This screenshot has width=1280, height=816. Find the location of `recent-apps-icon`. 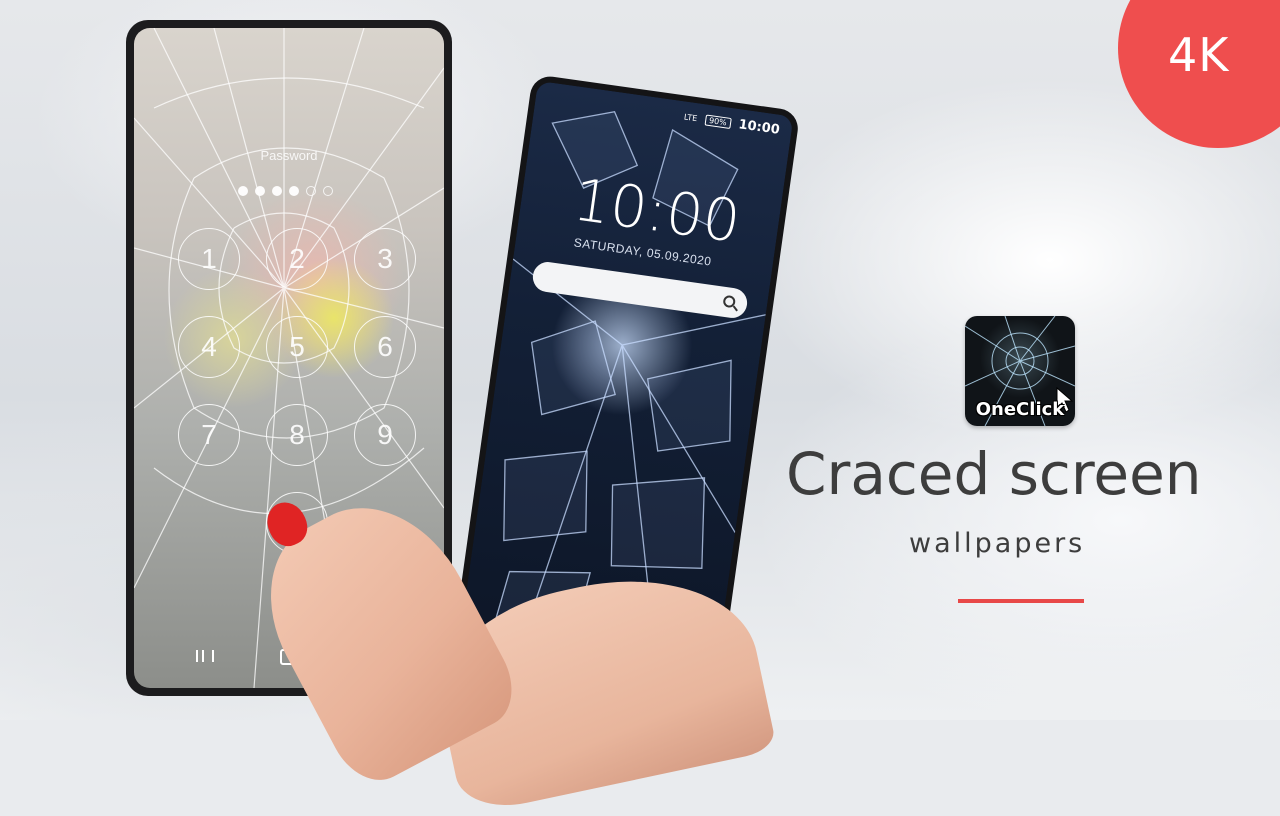

recent-apps-icon is located at coordinates (205, 656).